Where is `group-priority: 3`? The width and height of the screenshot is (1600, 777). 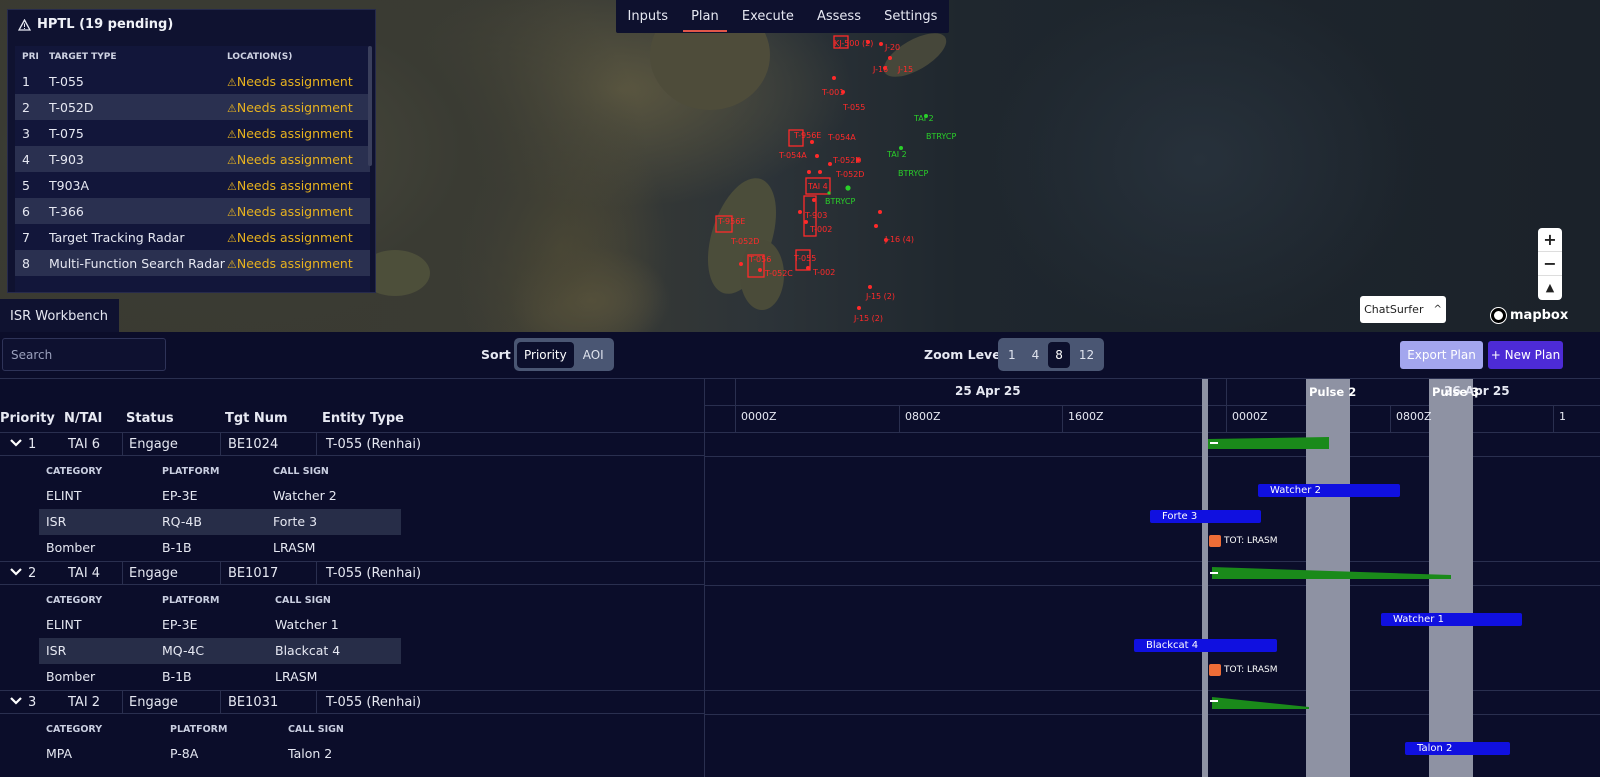 group-priority: 3 is located at coordinates (32, 702).